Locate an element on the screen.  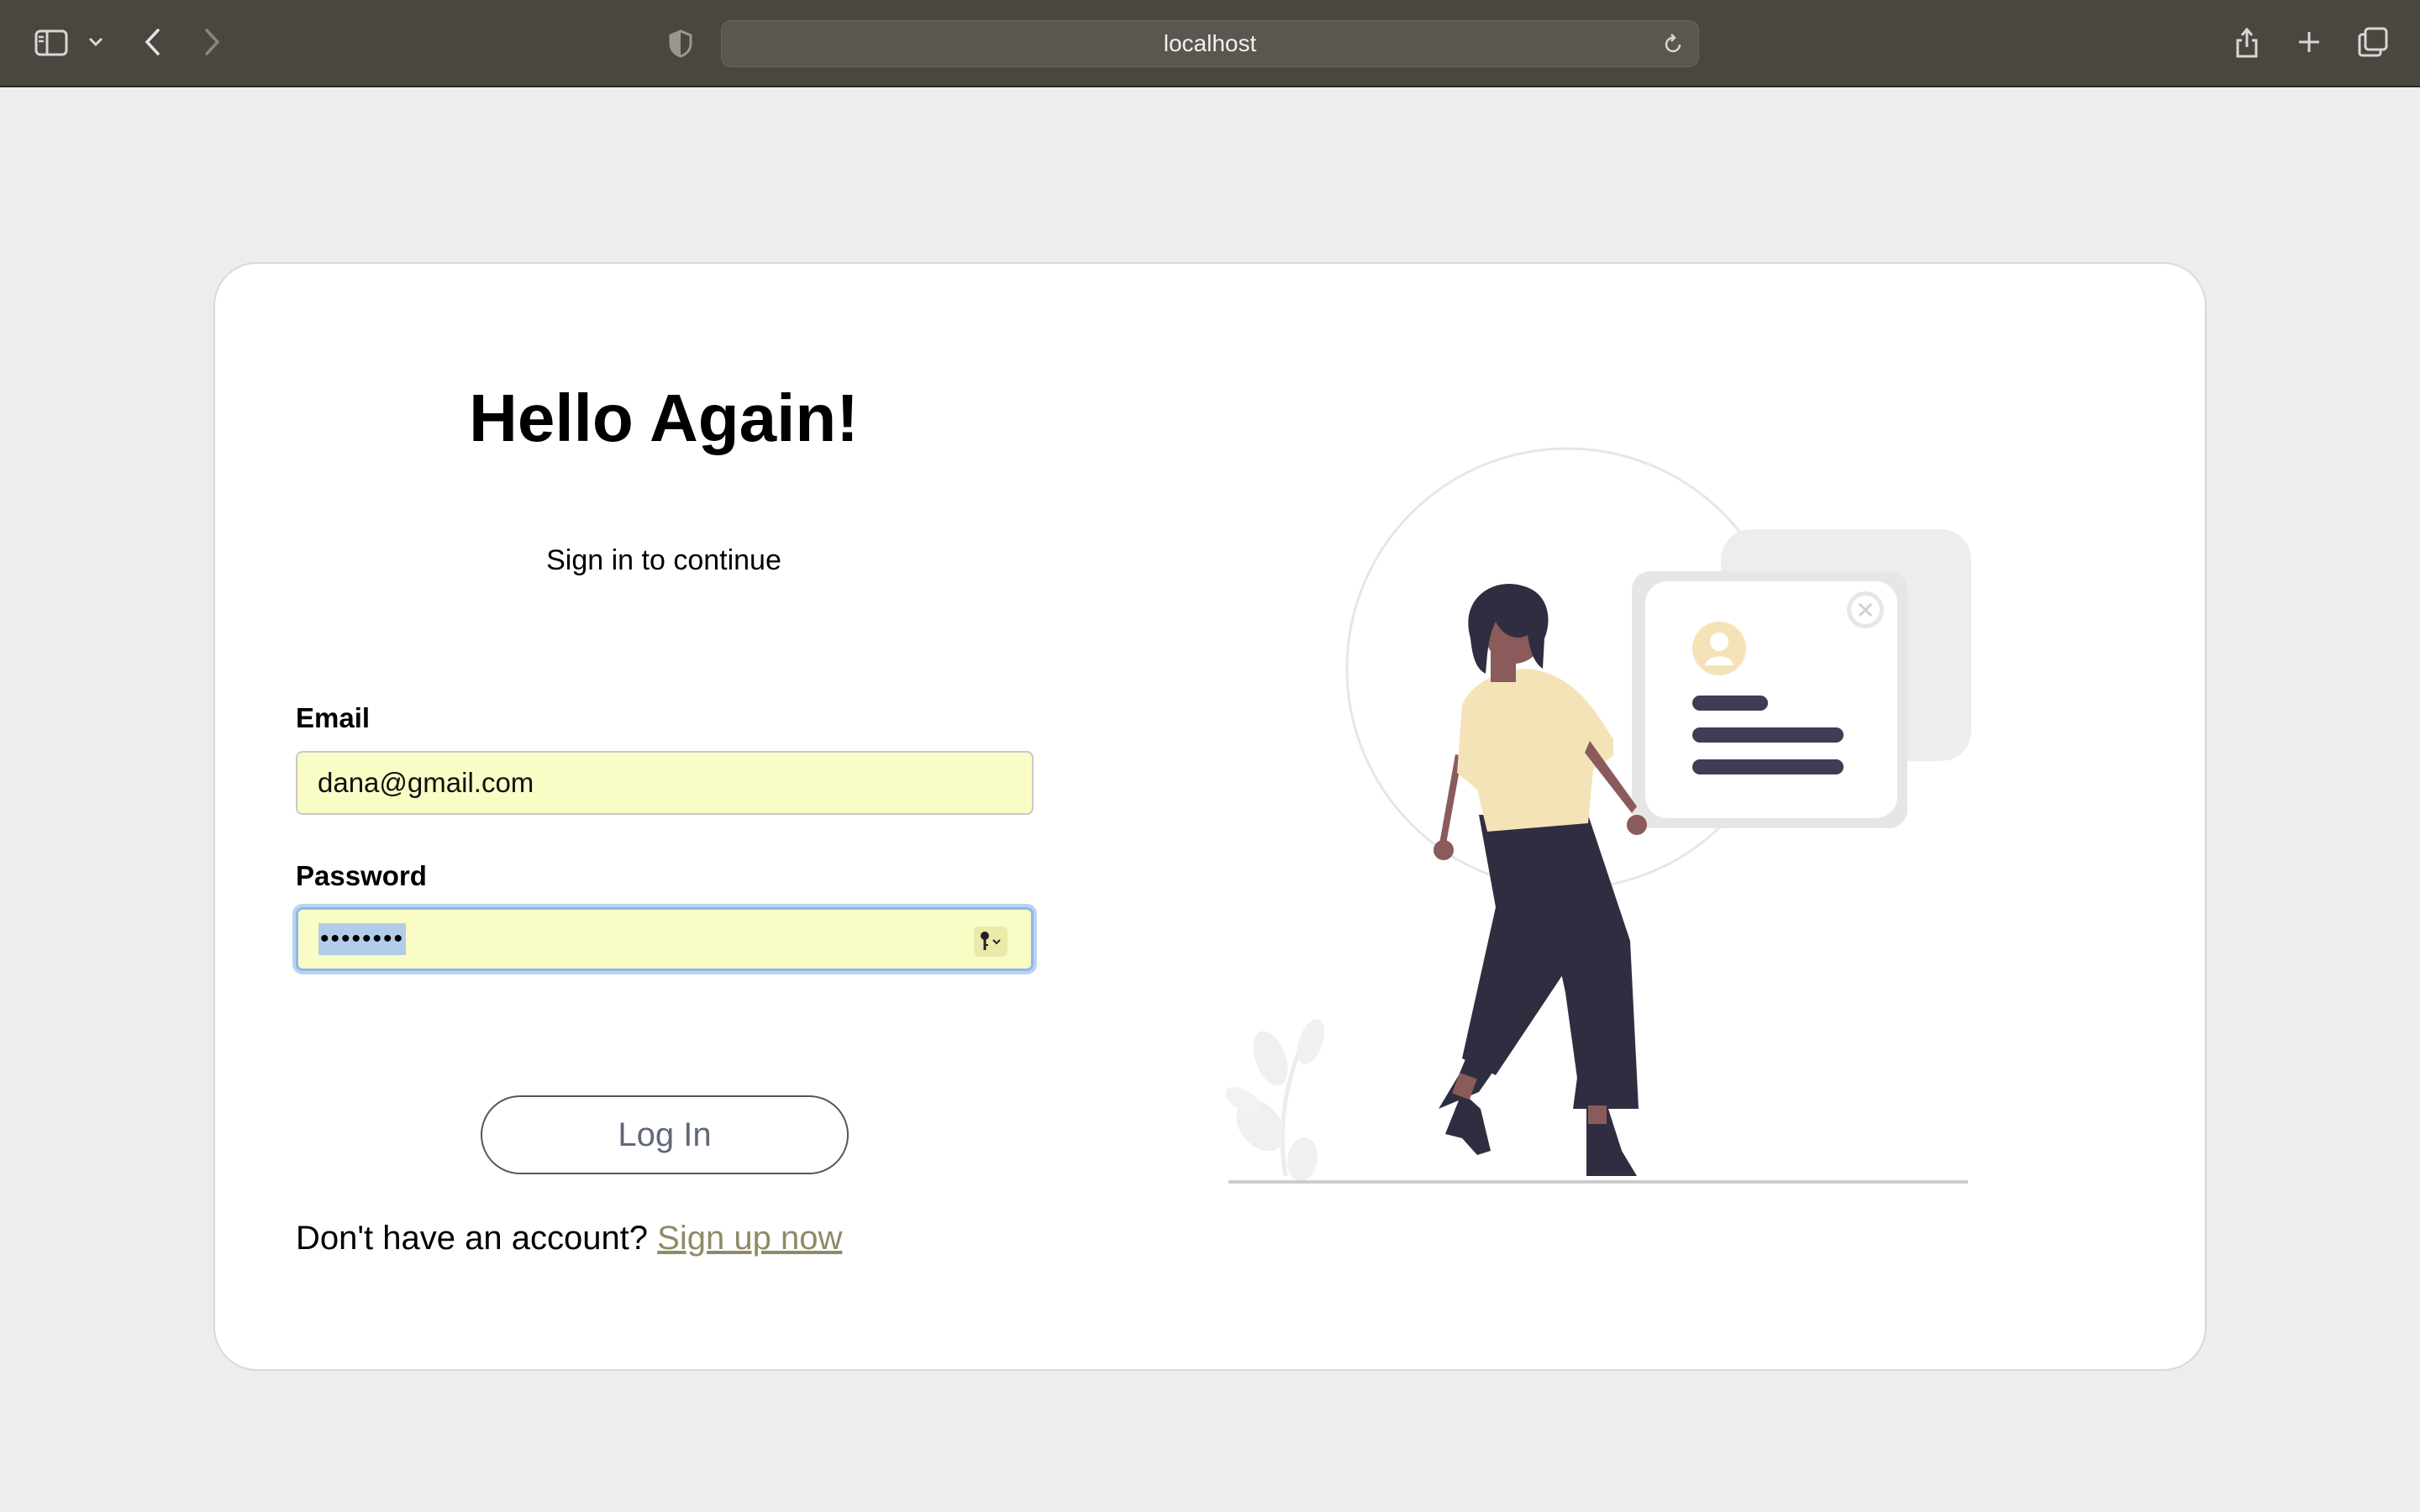
password-value: •••••••• is located at coordinates (362, 939).